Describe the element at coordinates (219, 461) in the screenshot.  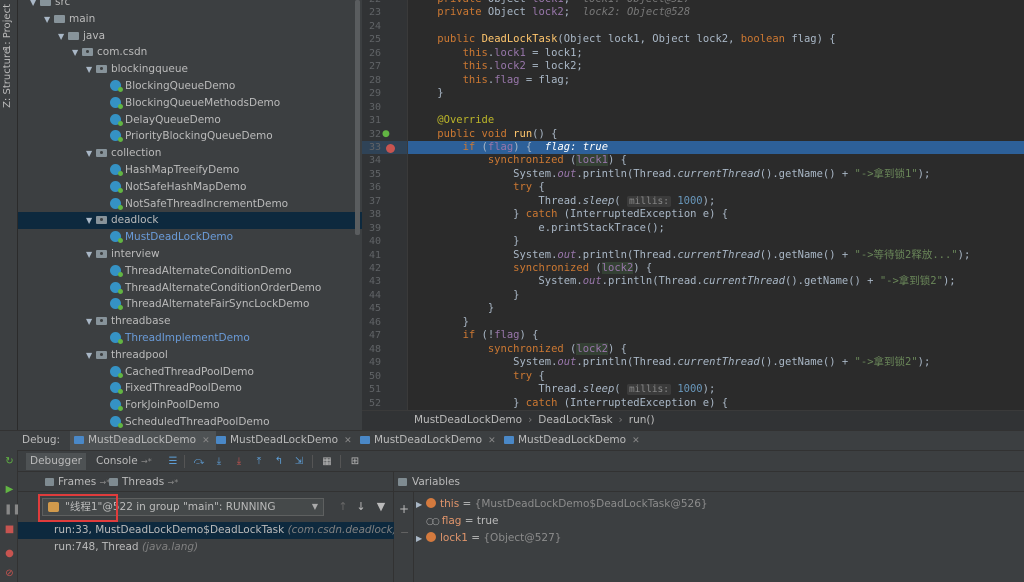
I see `step-into-icon: ⤓` at that location.